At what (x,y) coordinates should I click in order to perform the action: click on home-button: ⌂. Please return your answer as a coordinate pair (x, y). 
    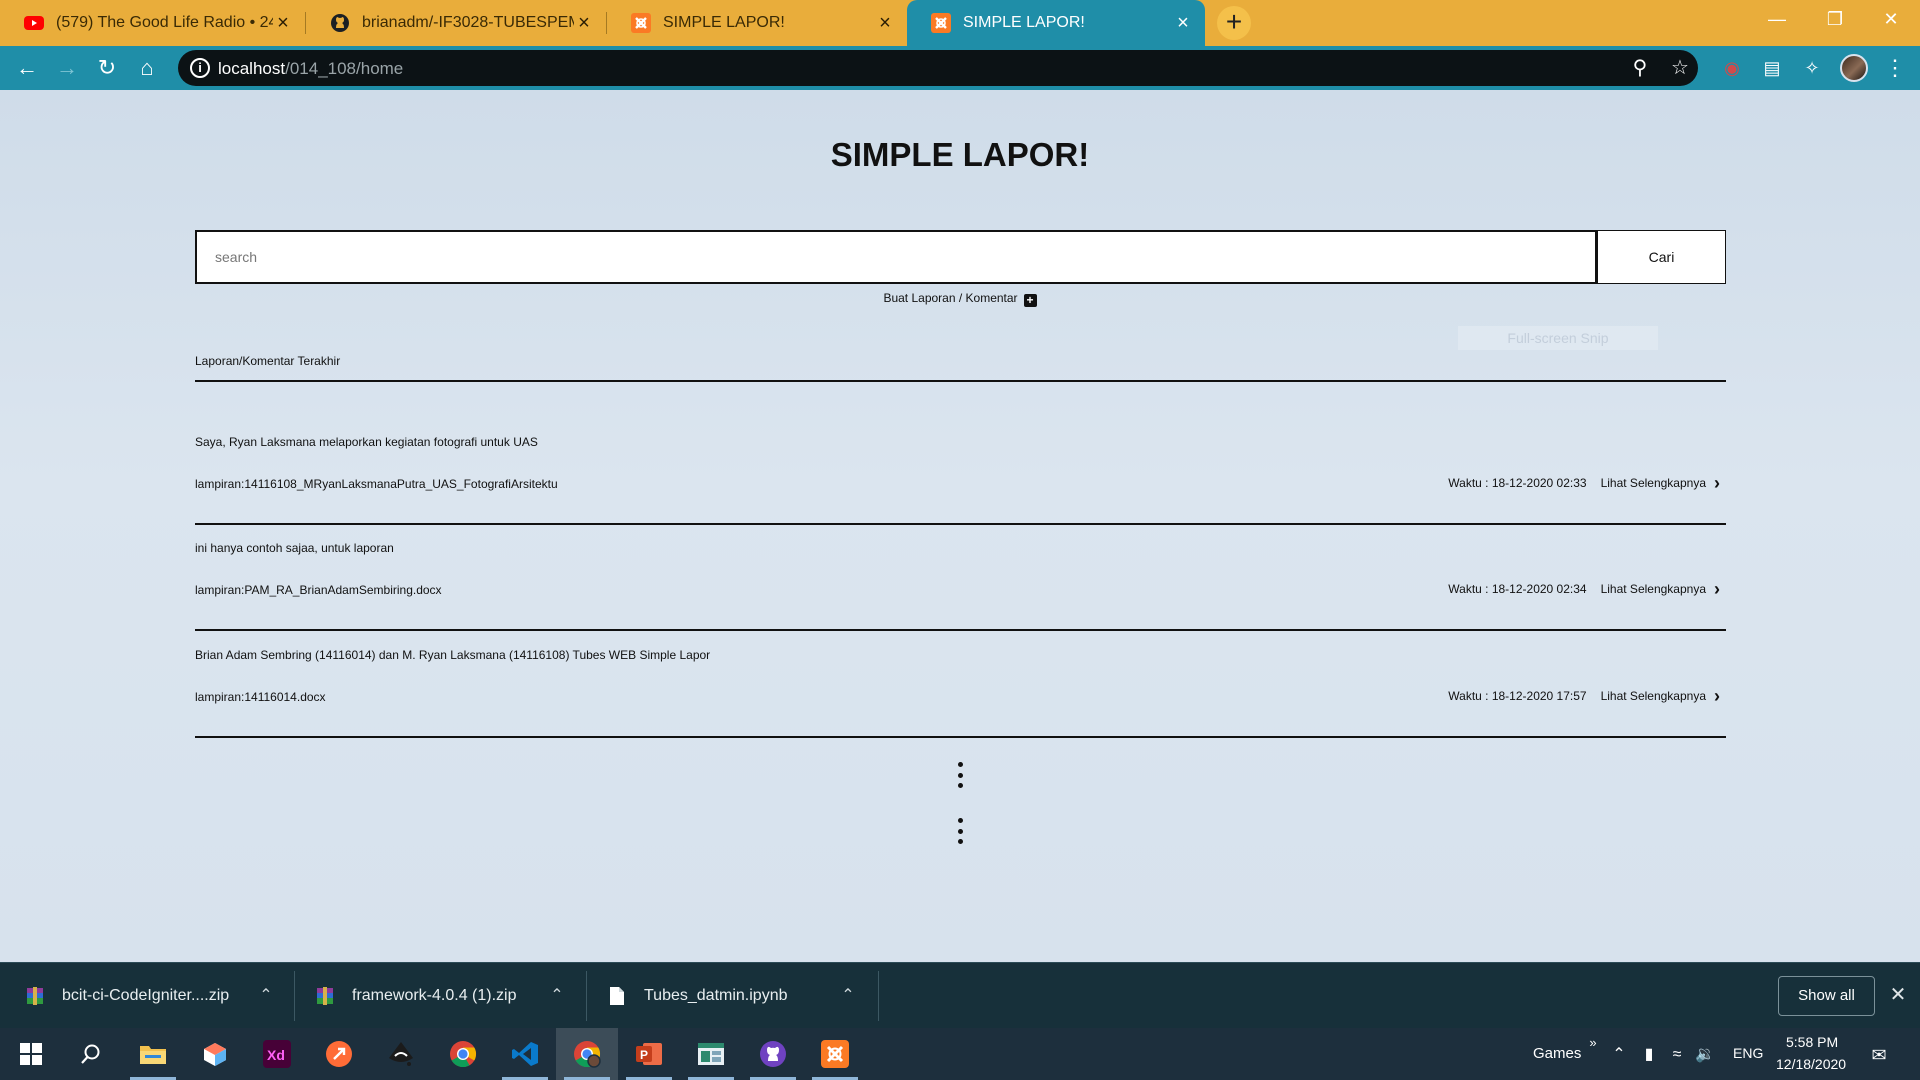
    Looking at the image, I should click on (147, 68).